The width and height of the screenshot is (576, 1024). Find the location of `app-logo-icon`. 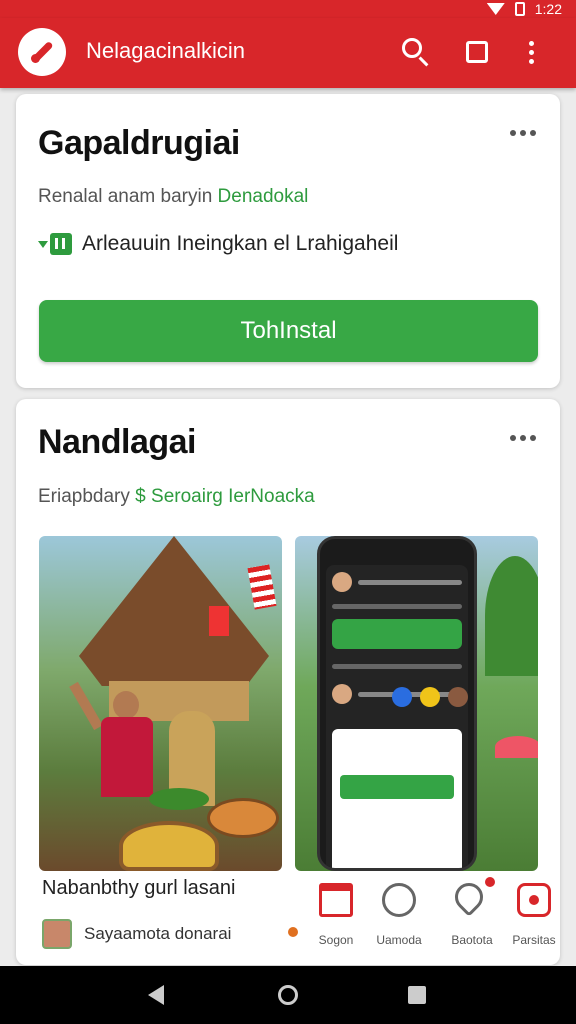

app-logo-icon is located at coordinates (42, 52).